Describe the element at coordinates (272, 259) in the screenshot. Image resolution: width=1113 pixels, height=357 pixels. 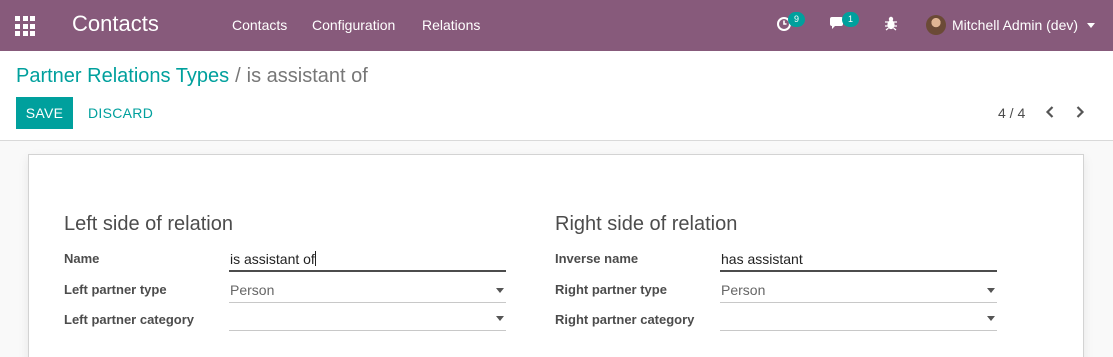
I see `name-field-value: is assistant of` at that location.